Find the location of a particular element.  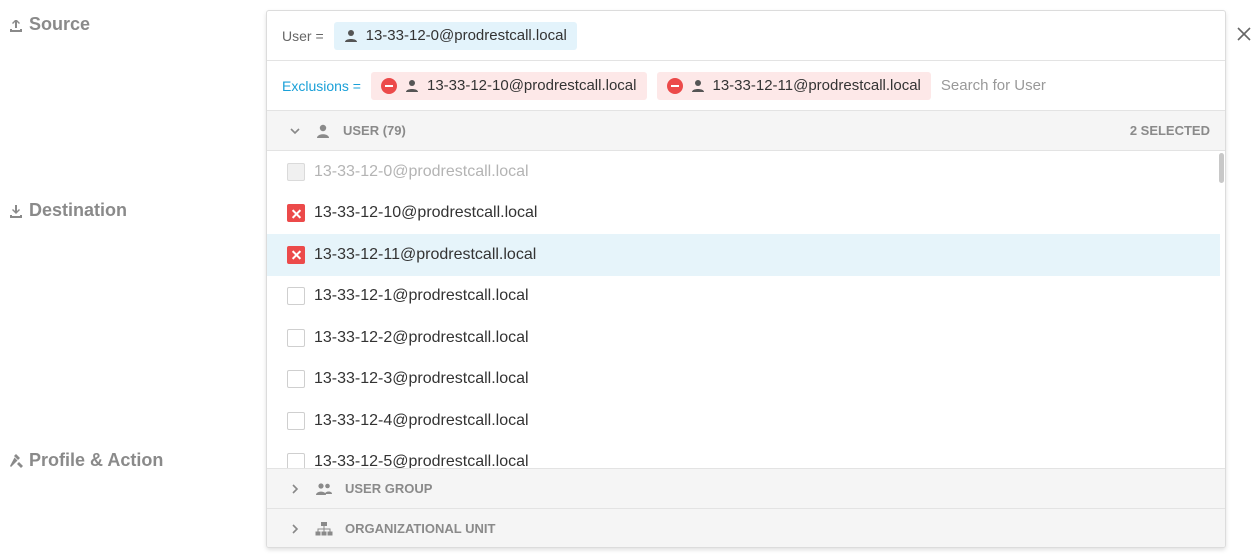

source-label: Source is located at coordinates (60, 24).